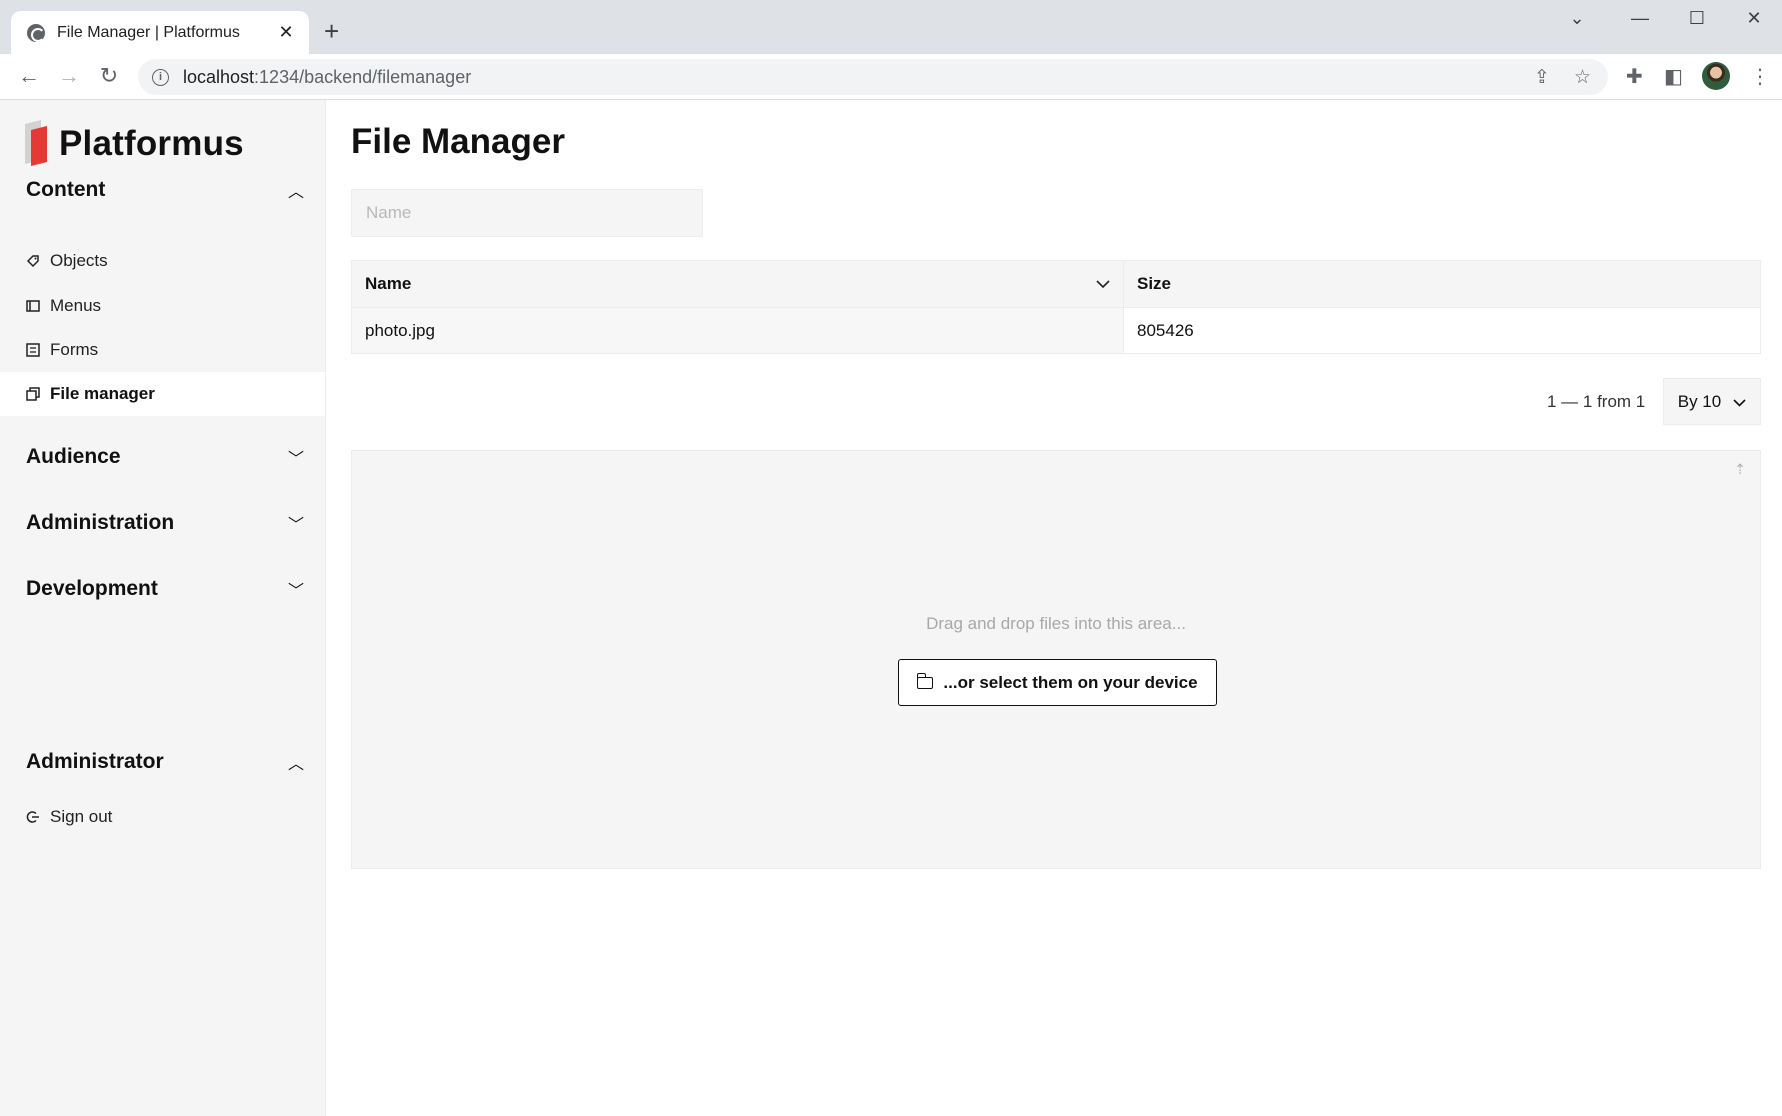  What do you see at coordinates (458, 141) in the screenshot?
I see `page-title: File Manager` at bounding box center [458, 141].